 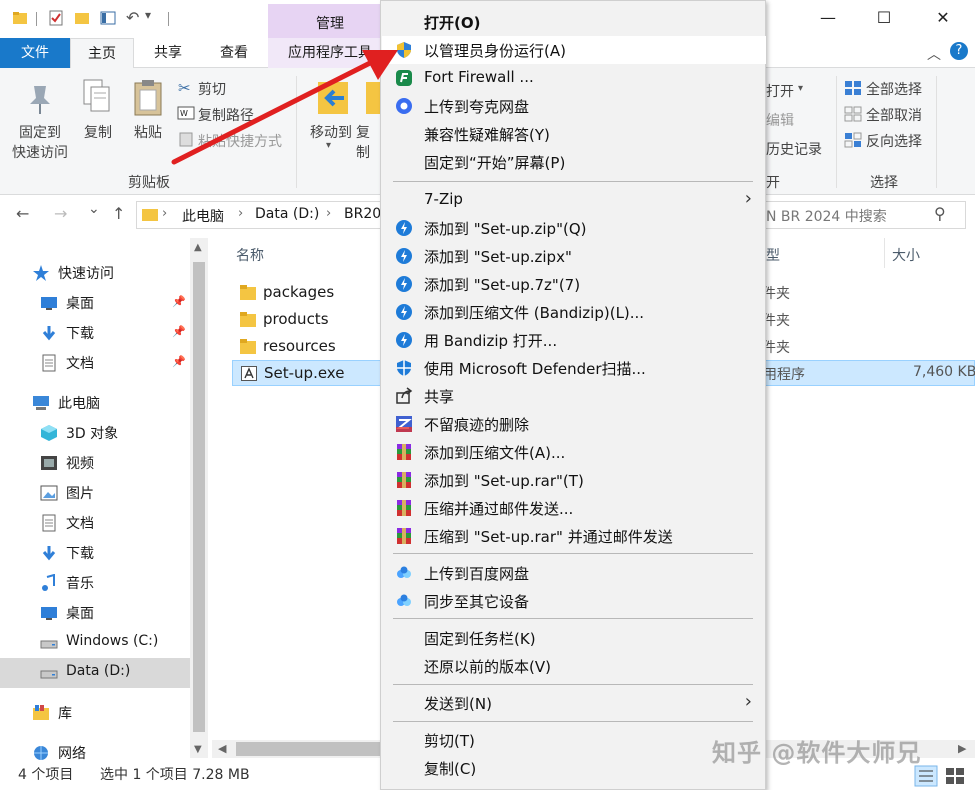 I want to click on context-menu-item: 复制(C), so click(x=574, y=768).